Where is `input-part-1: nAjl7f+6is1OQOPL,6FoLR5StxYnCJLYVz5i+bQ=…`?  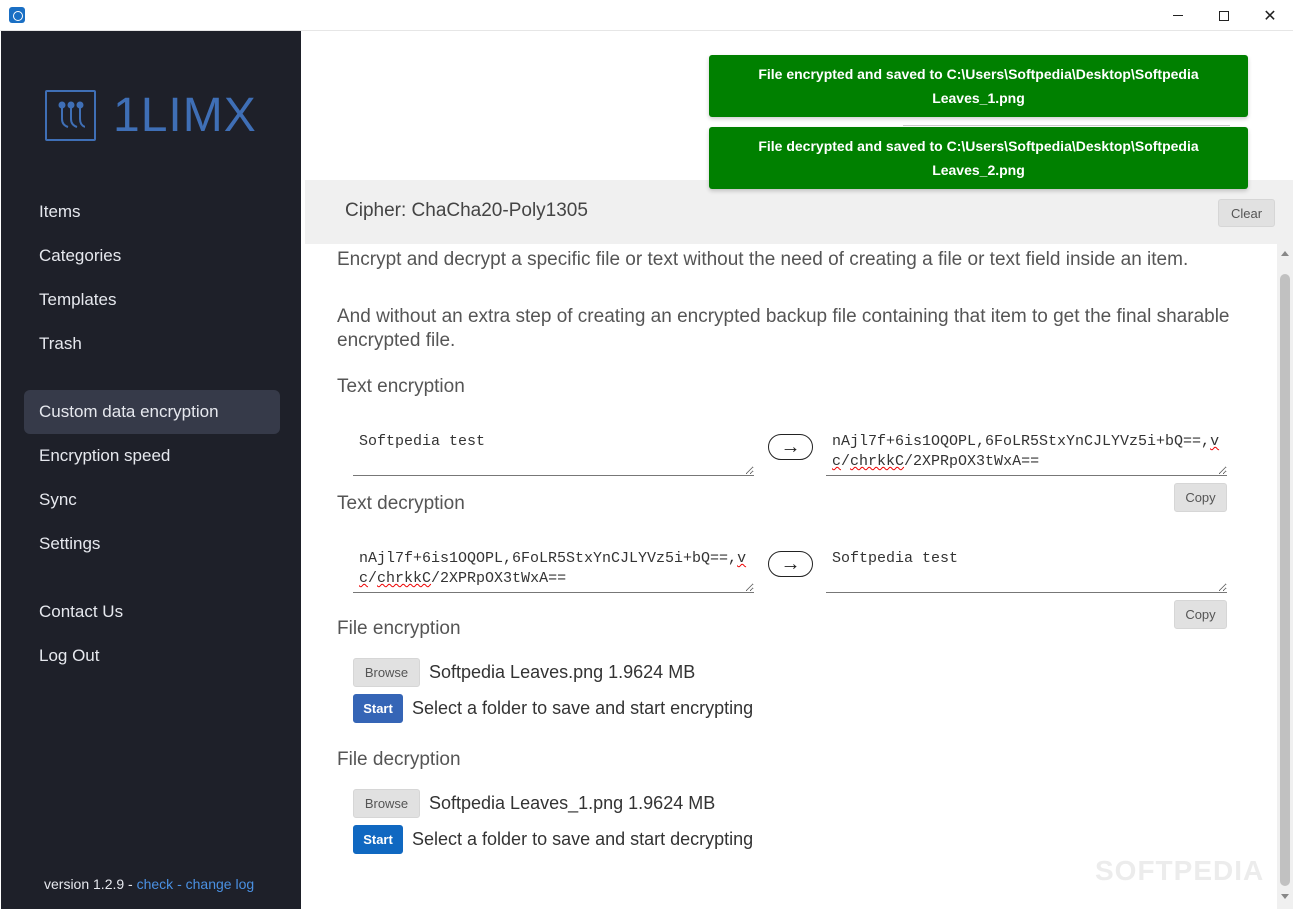 input-part-1: nAjl7f+6is1OQOPL,6FoLR5StxYnCJLYVz5i+bQ=… is located at coordinates (548, 558).